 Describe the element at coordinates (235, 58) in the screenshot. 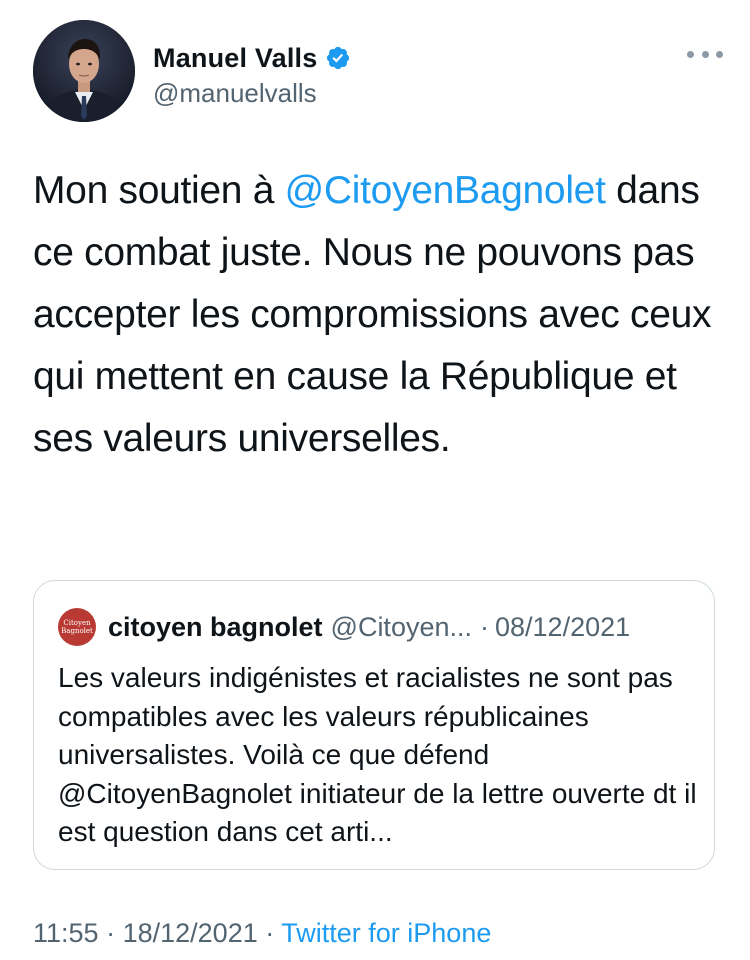

I see `author-name: Manuel Valls` at that location.